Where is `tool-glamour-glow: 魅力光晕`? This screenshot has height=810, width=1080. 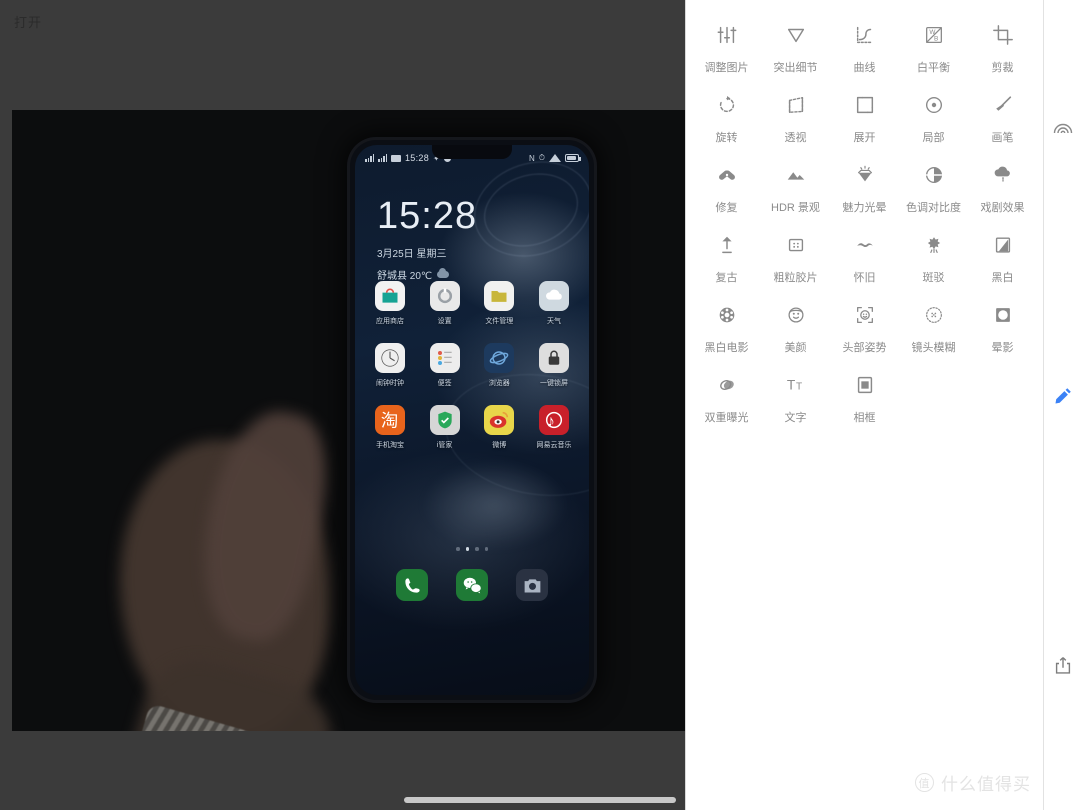
tool-glamour-glow: 魅力光晕 is located at coordinates (864, 185).